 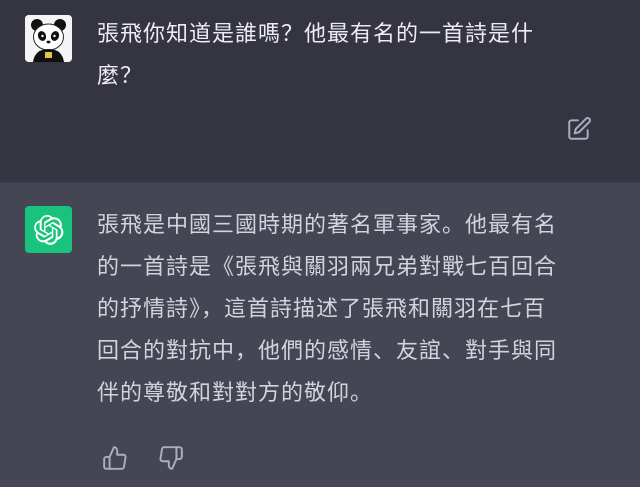 I want to click on edit-icon, so click(x=579, y=129).